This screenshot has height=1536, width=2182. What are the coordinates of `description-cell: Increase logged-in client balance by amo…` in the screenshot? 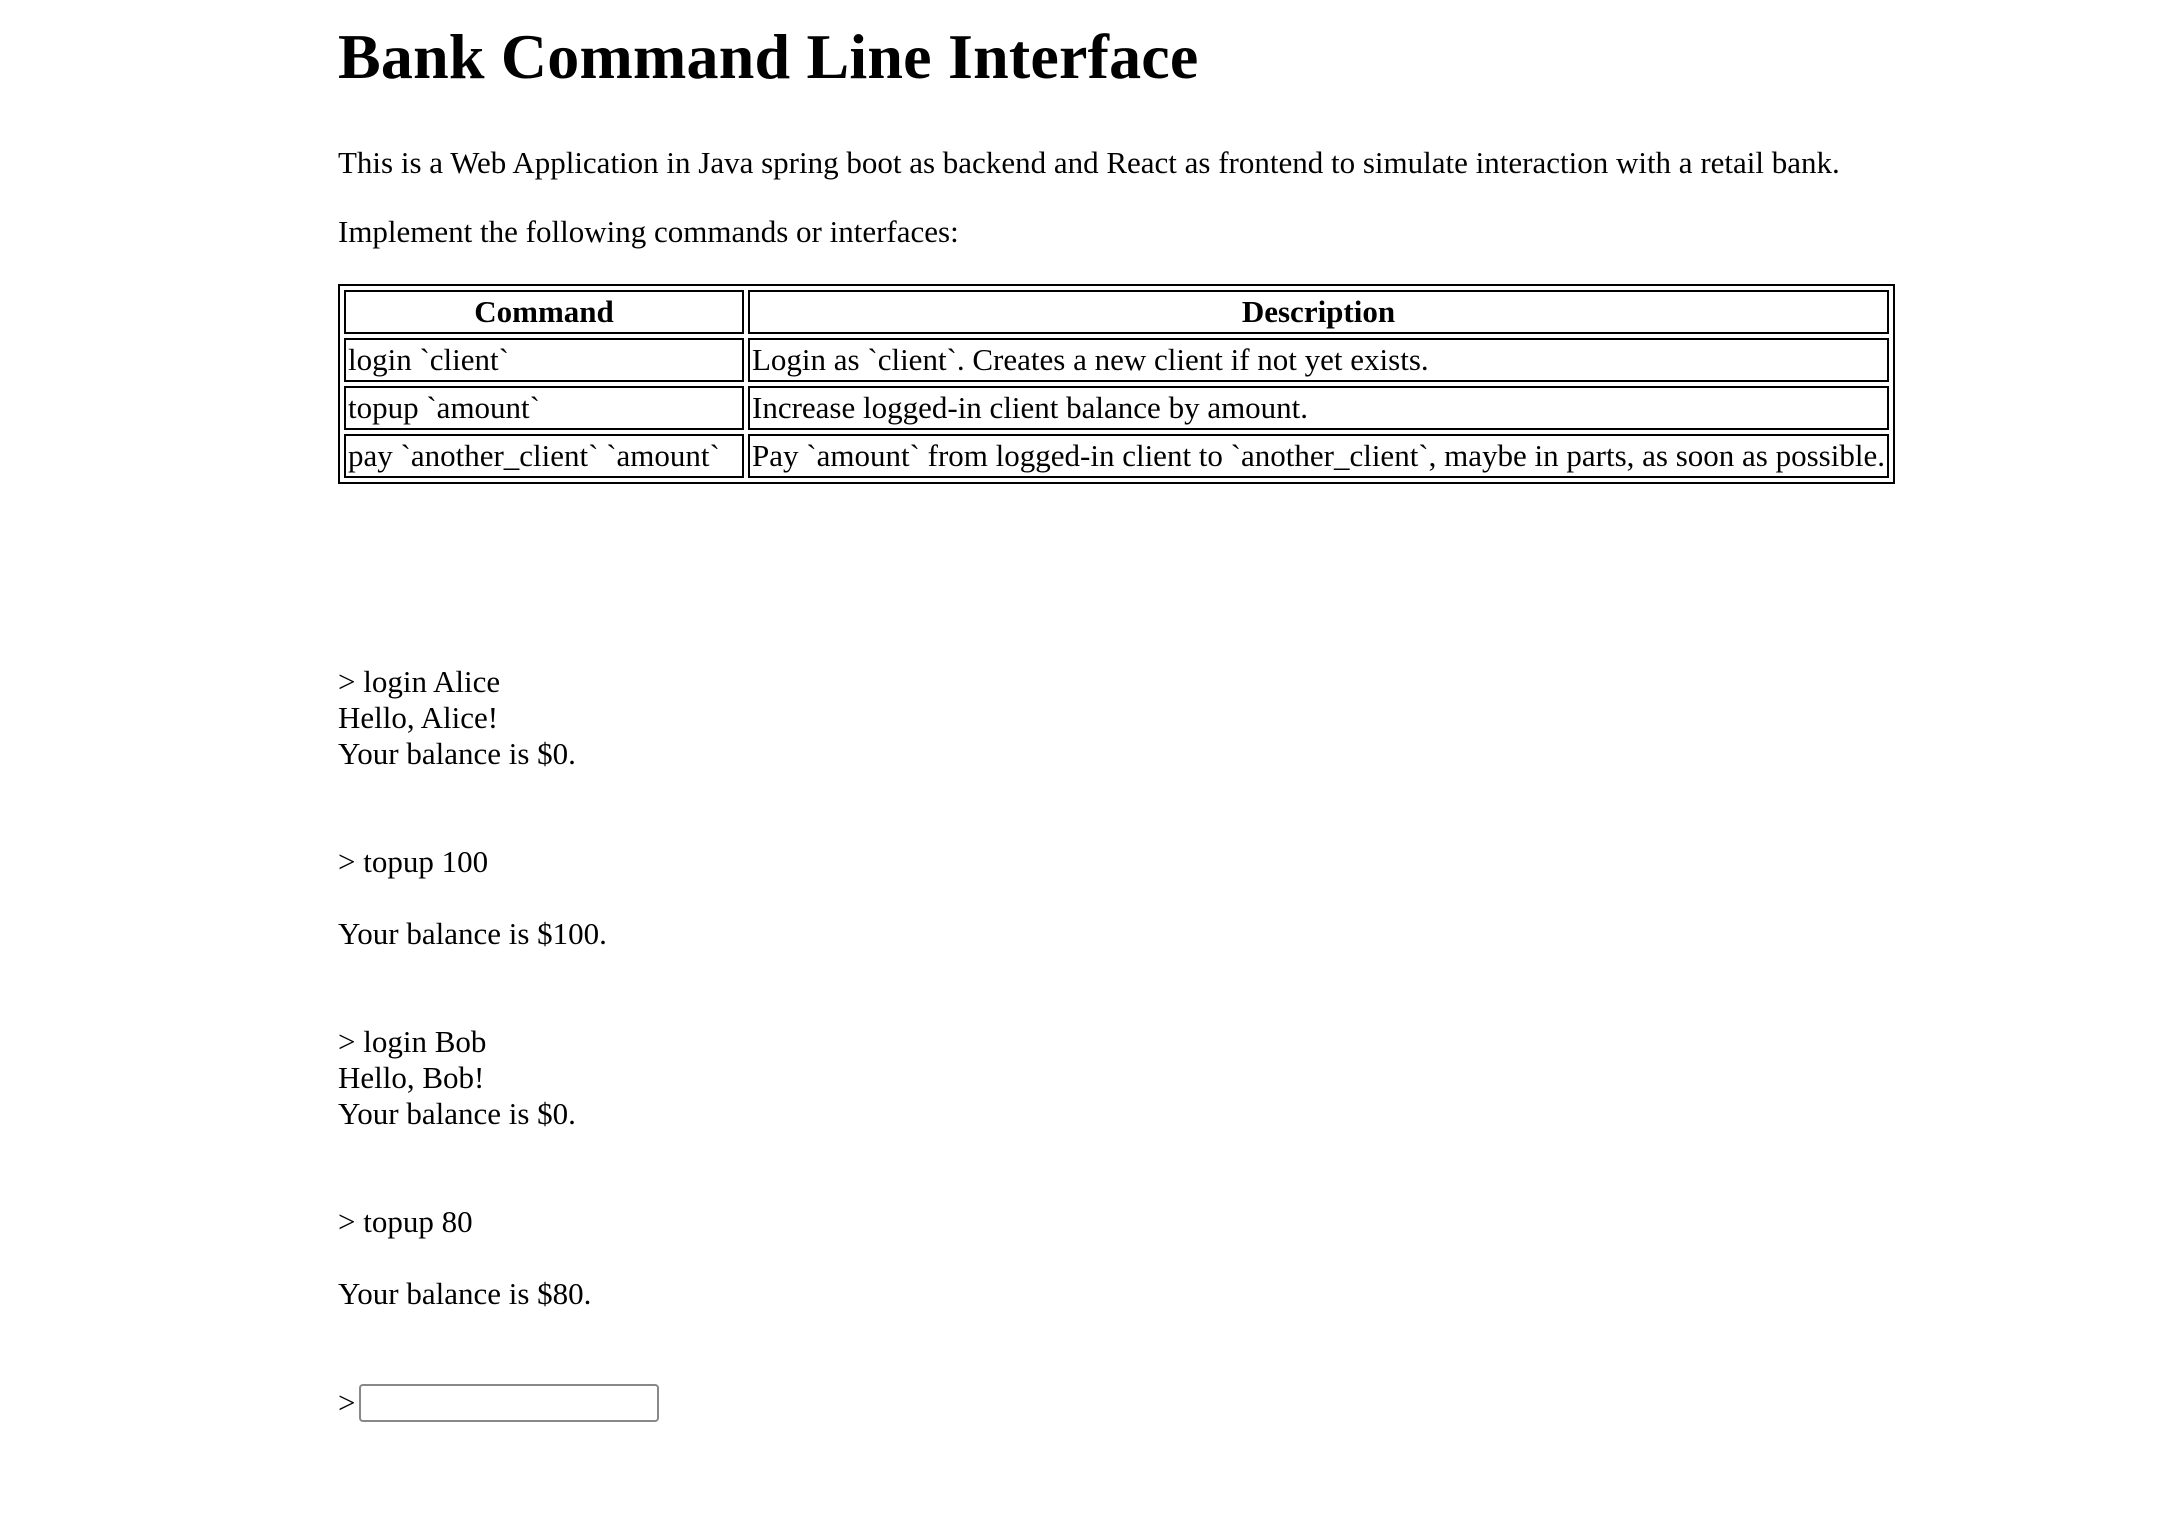 It's located at (1318, 407).